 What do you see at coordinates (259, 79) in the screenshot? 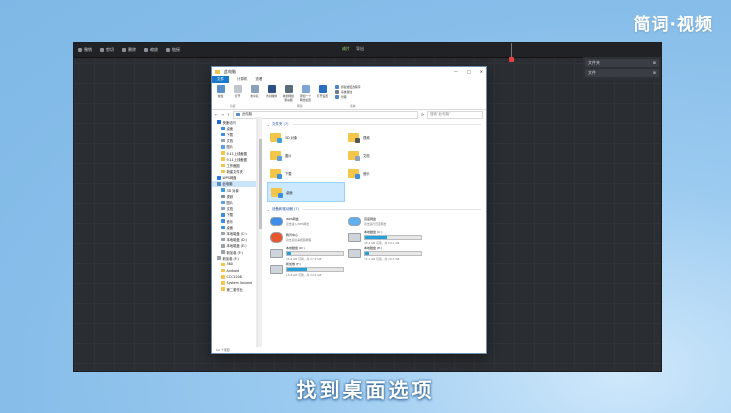
I see `tab-view: 查看` at bounding box center [259, 79].